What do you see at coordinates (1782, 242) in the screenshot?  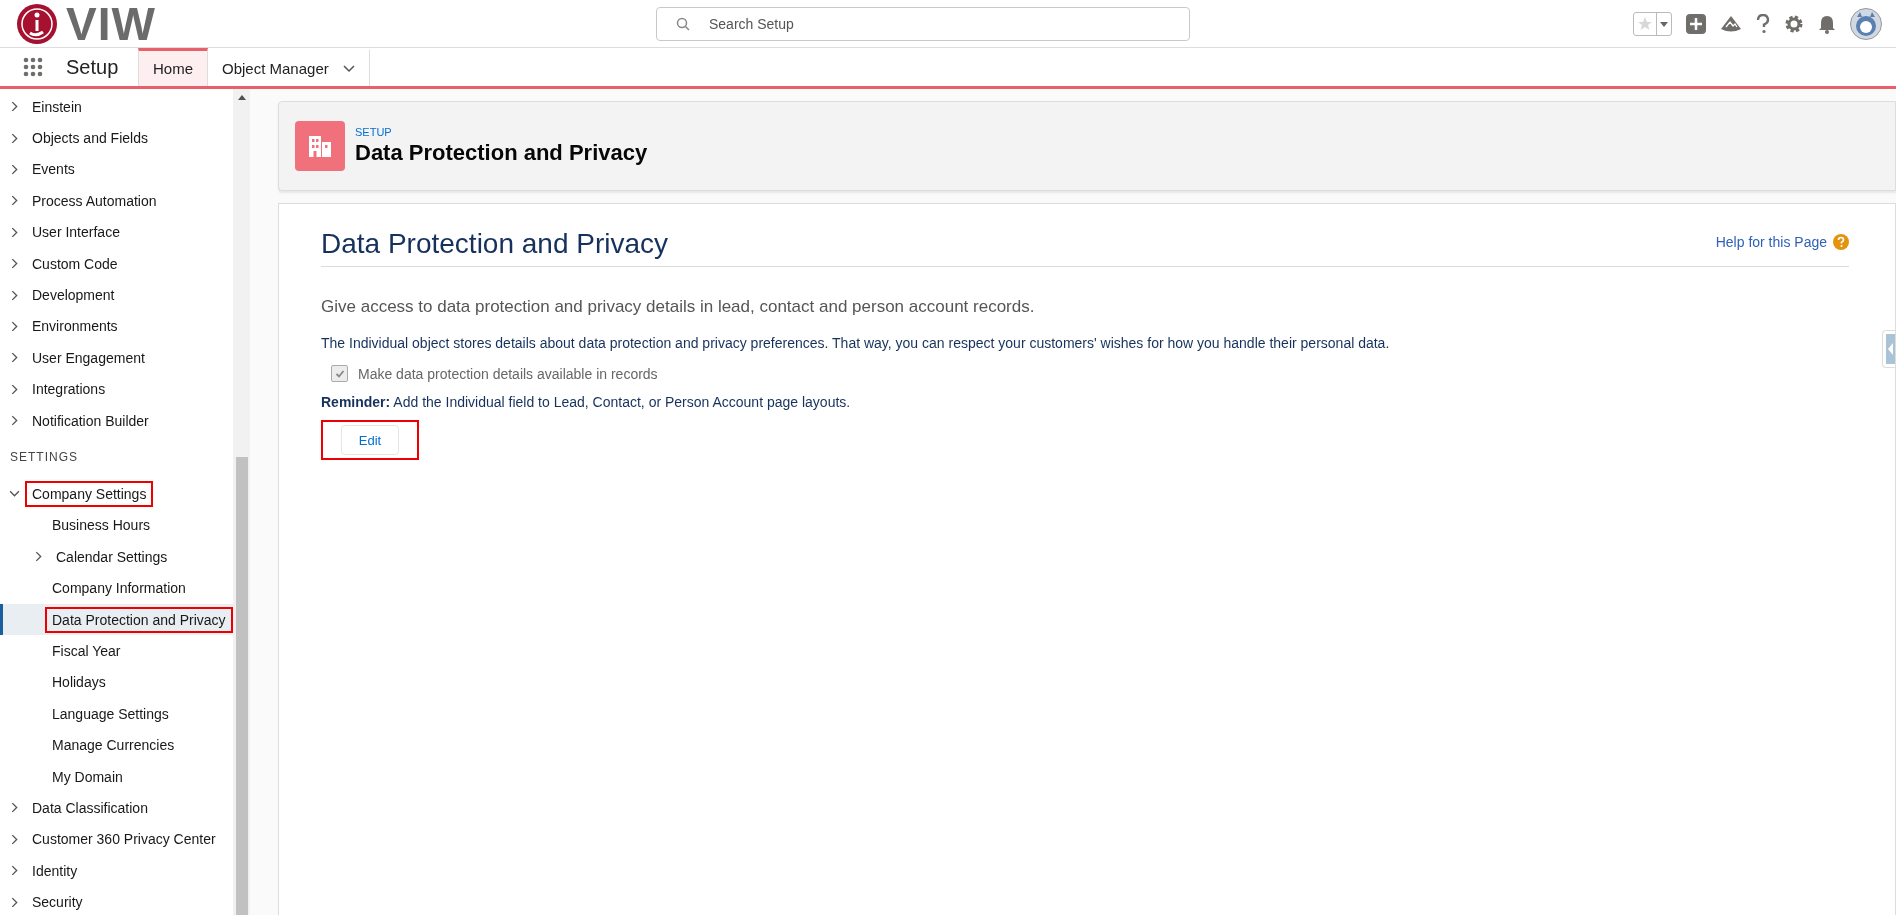 I see `help-link: Help for this Page` at bounding box center [1782, 242].